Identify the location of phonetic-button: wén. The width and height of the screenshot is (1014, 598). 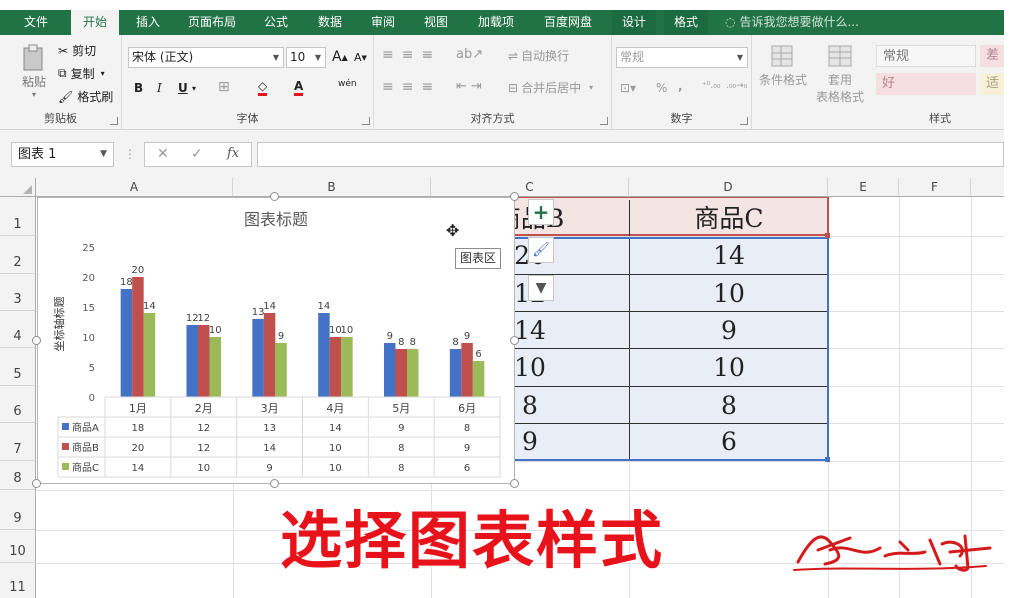
(347, 84).